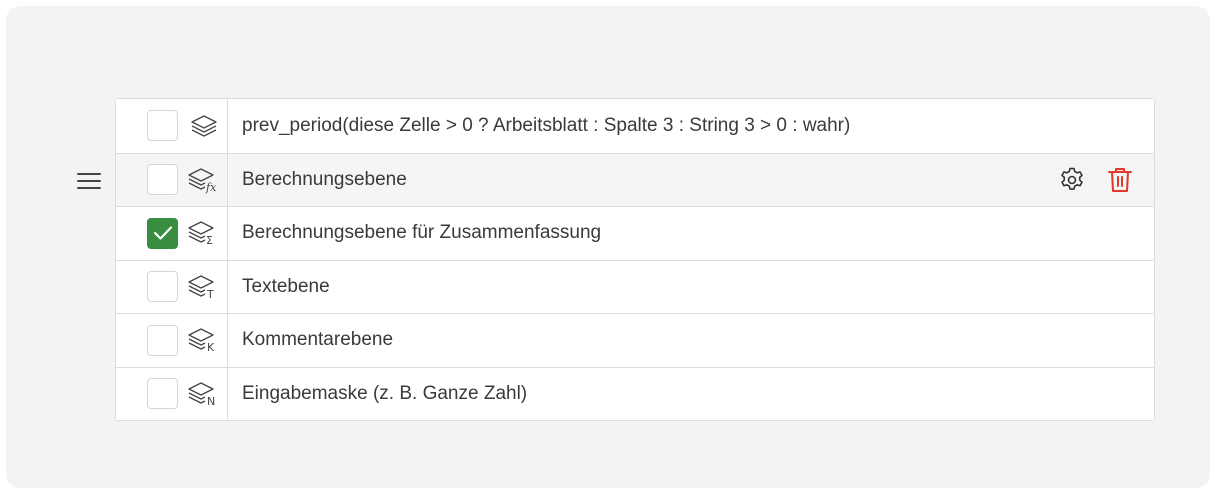 Image resolution: width=1216 pixels, height=494 pixels. What do you see at coordinates (635, 233) in the screenshot?
I see `list-item: Σ Berechnungsebene für Zusammenfassung` at bounding box center [635, 233].